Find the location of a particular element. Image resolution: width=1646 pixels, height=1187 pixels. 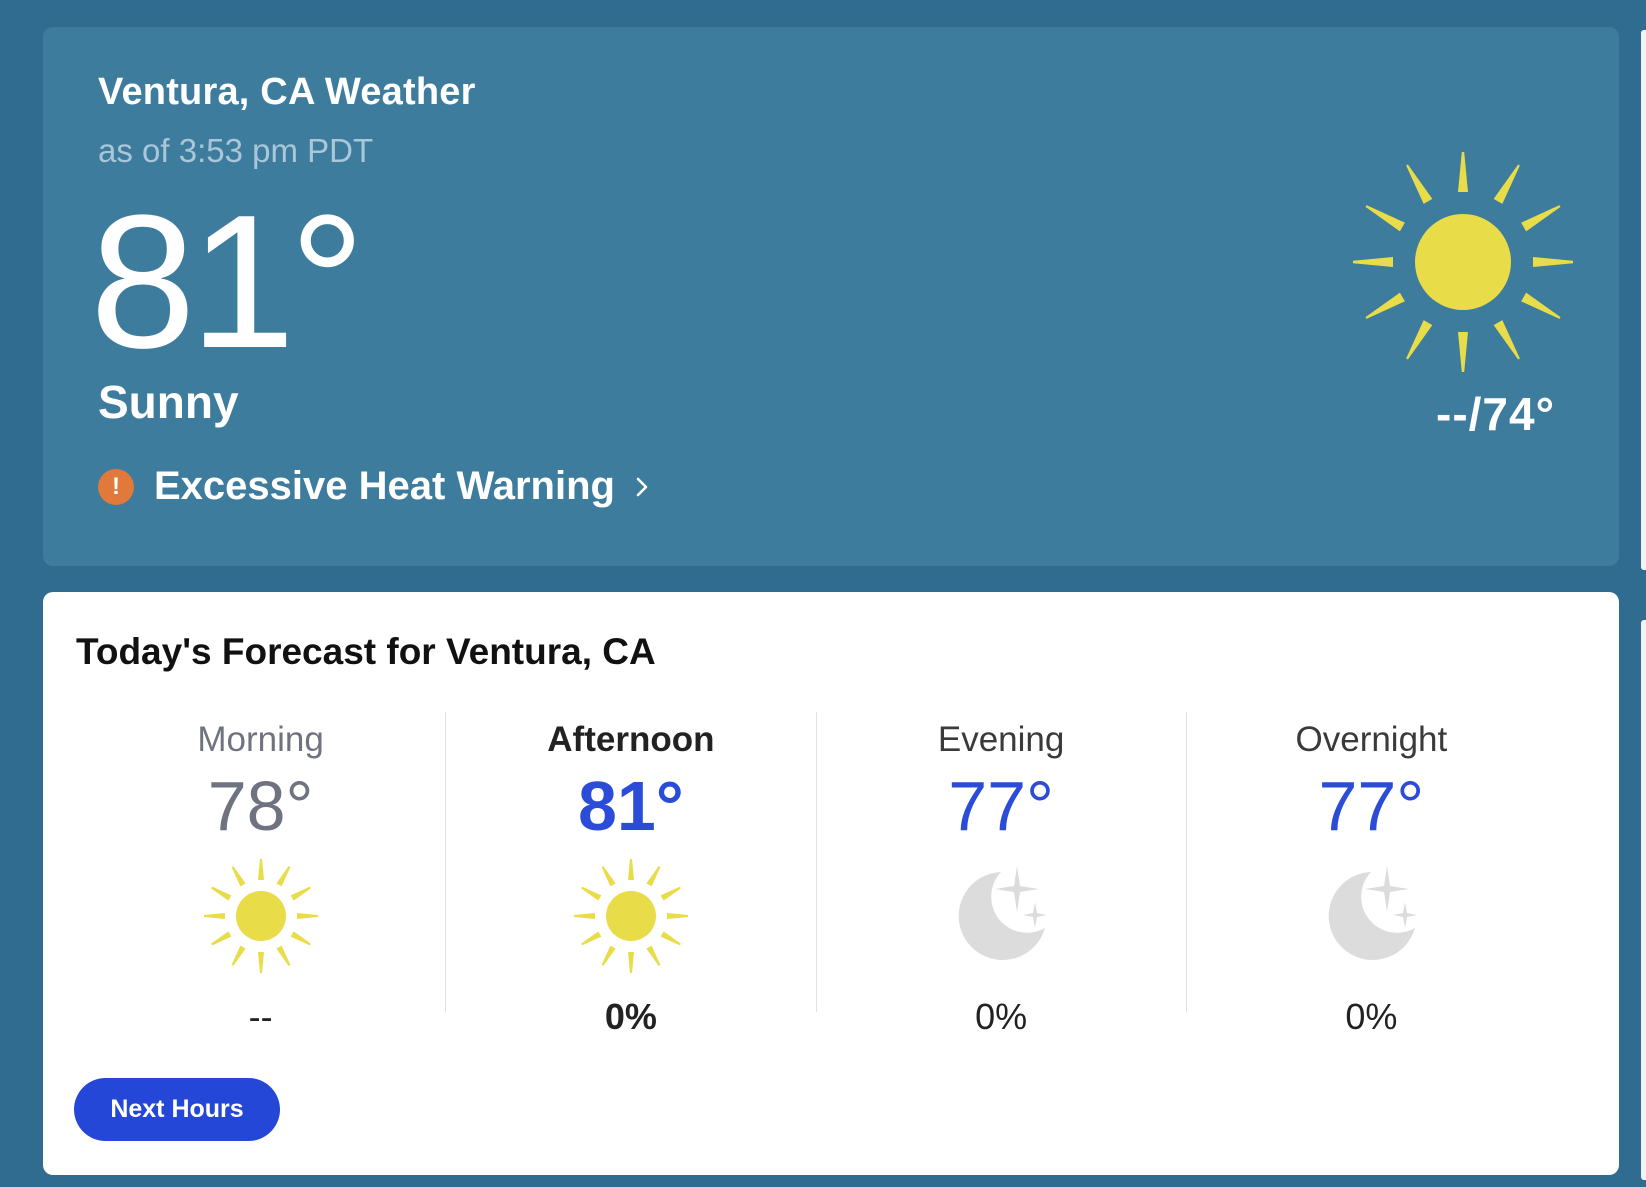

chevron-right-icon is located at coordinates (642, 486).